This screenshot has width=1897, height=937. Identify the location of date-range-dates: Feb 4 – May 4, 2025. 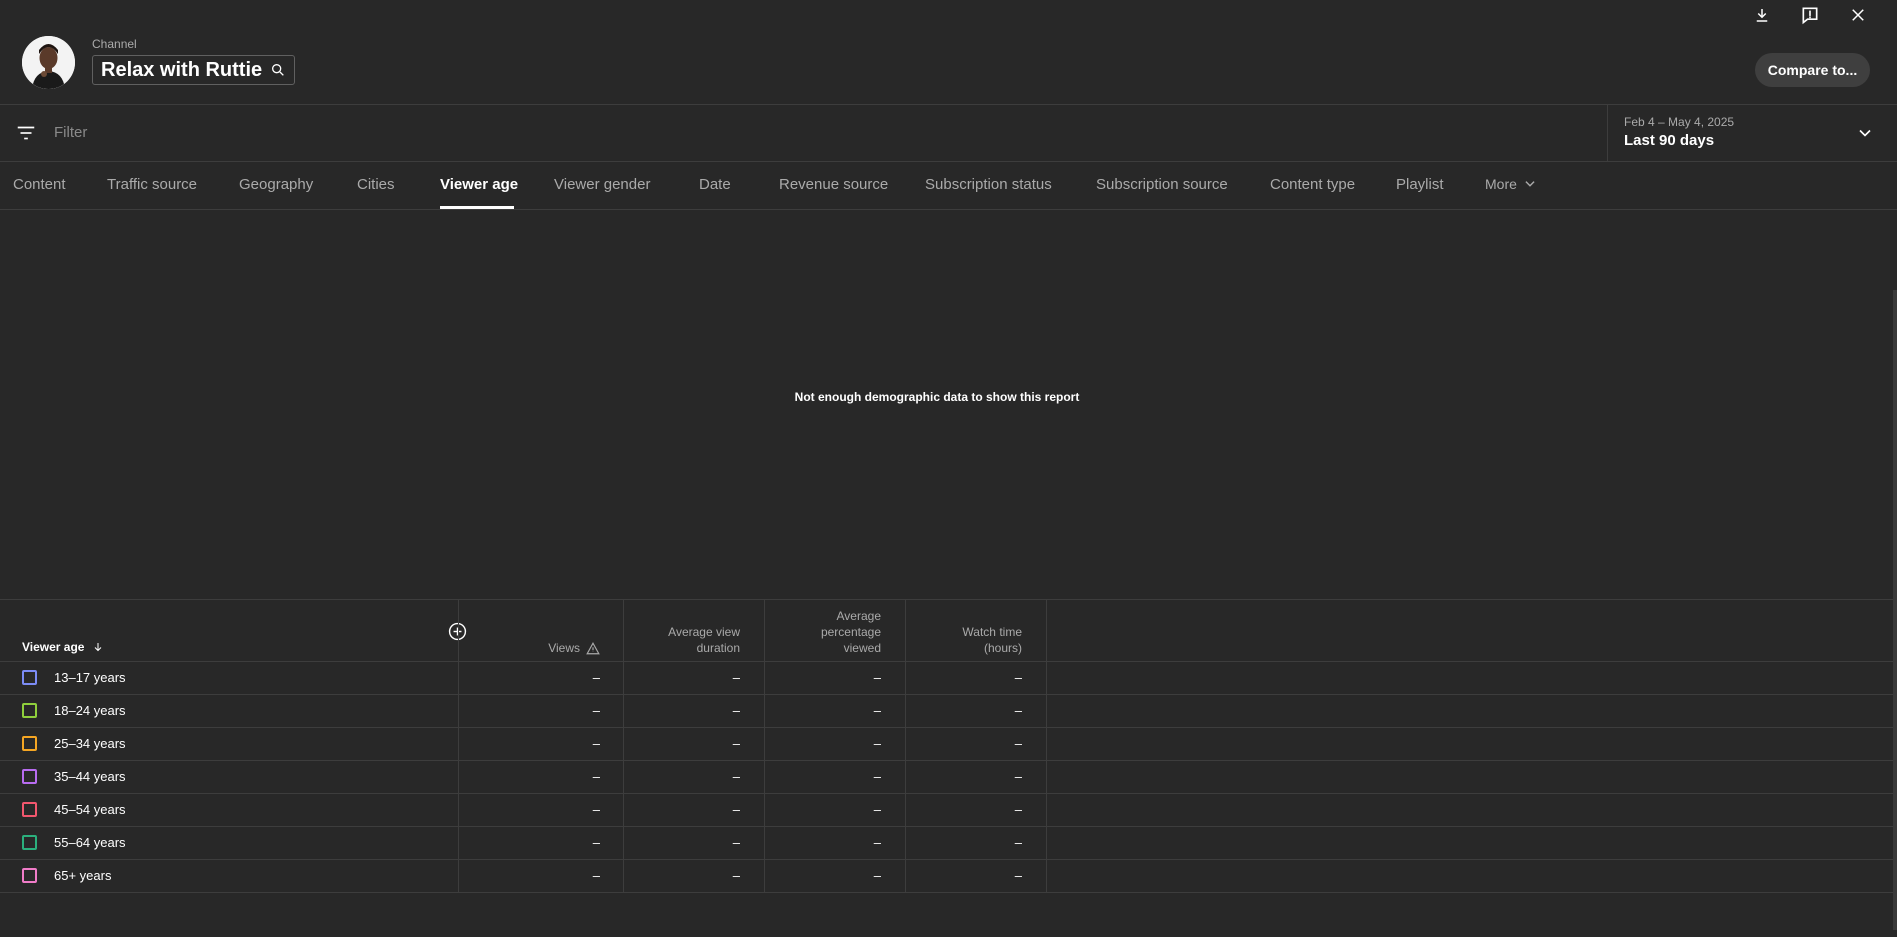
(1679, 122).